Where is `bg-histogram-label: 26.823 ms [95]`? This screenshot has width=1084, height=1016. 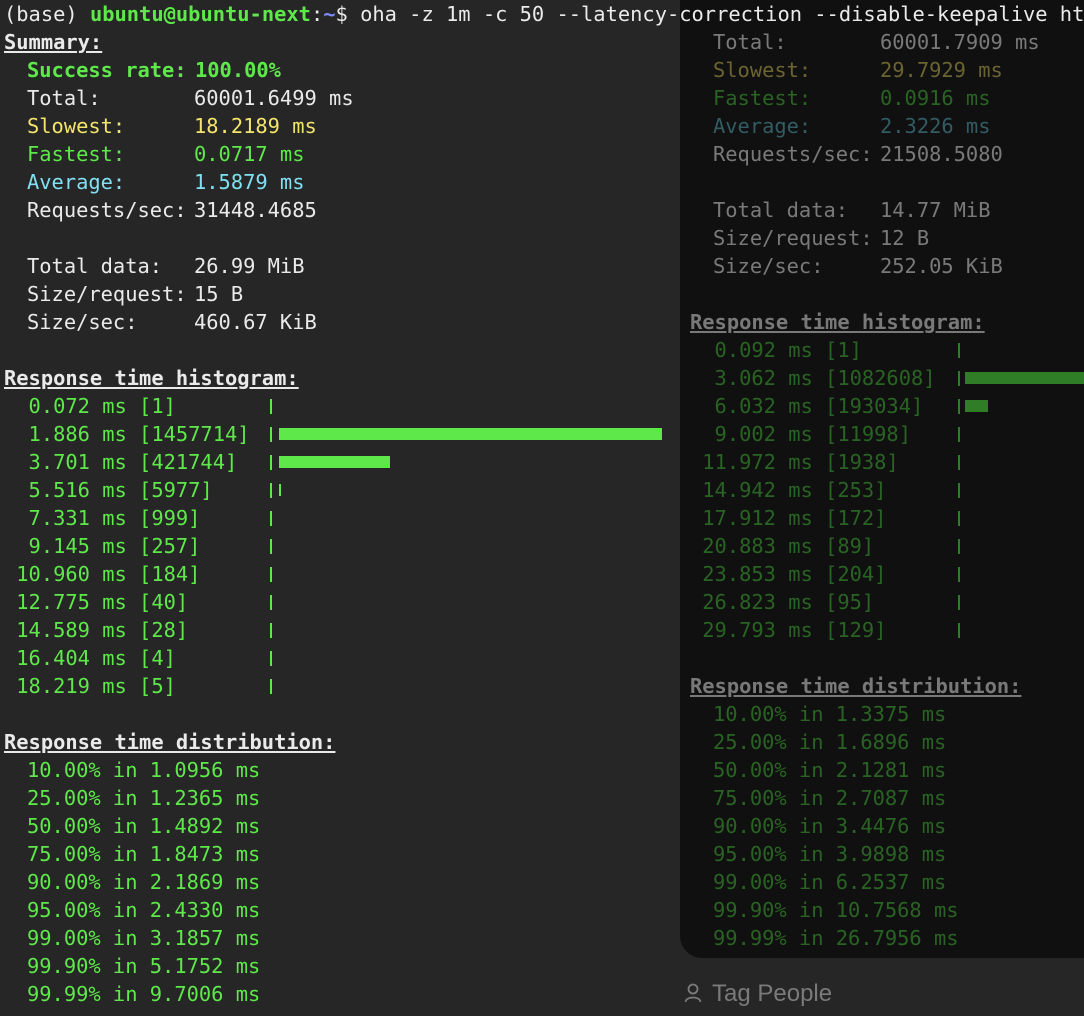
bg-histogram-label: 26.823 ms [95] is located at coordinates (813, 602).